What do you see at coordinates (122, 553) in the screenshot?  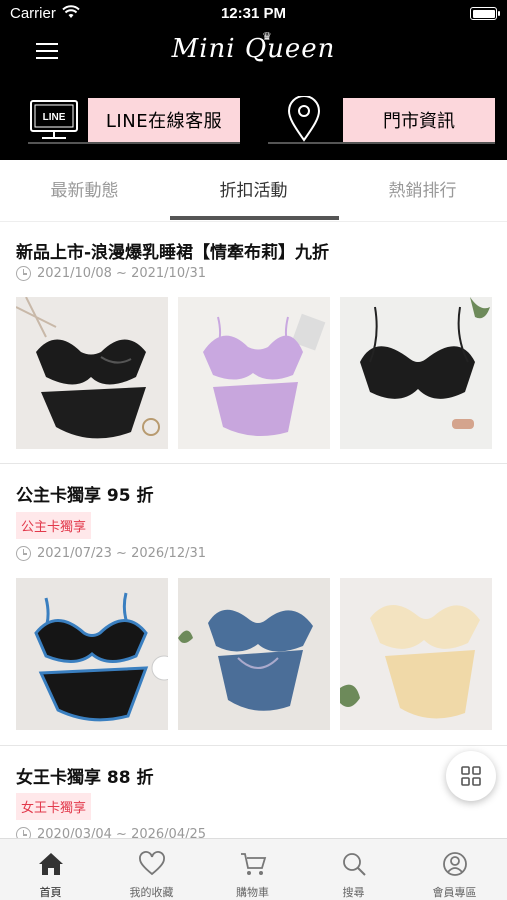 I see `promo-date-text: 2021/07/23 ~ 2026/12/31` at bounding box center [122, 553].